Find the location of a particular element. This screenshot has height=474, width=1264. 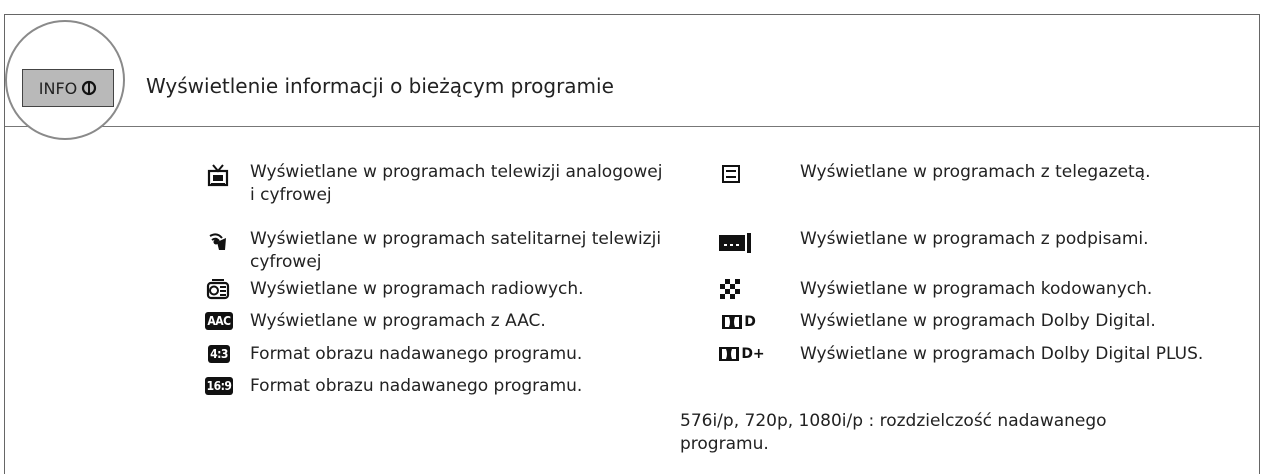

aspect-4-3-badge: 4:3 is located at coordinates (219, 354).